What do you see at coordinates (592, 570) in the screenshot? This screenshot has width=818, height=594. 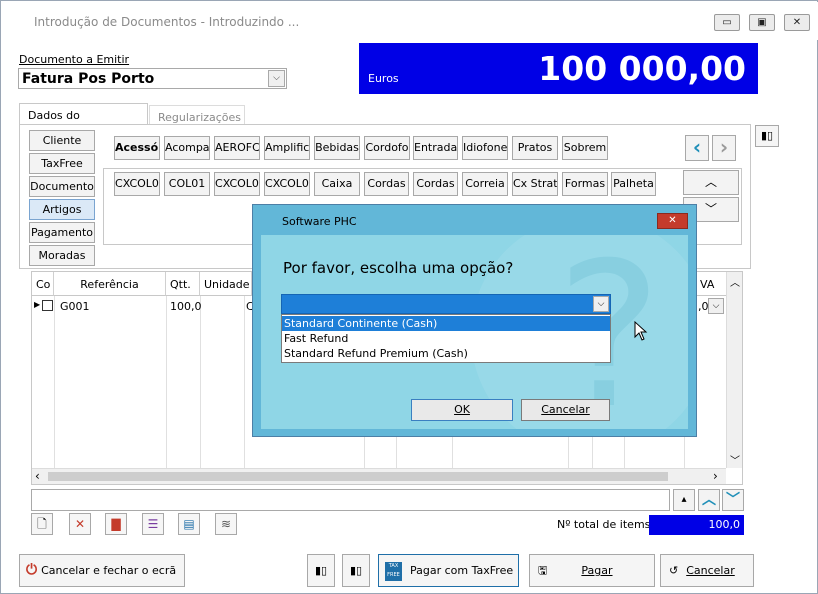 I see `pay-button: 🖫 Pagar` at bounding box center [592, 570].